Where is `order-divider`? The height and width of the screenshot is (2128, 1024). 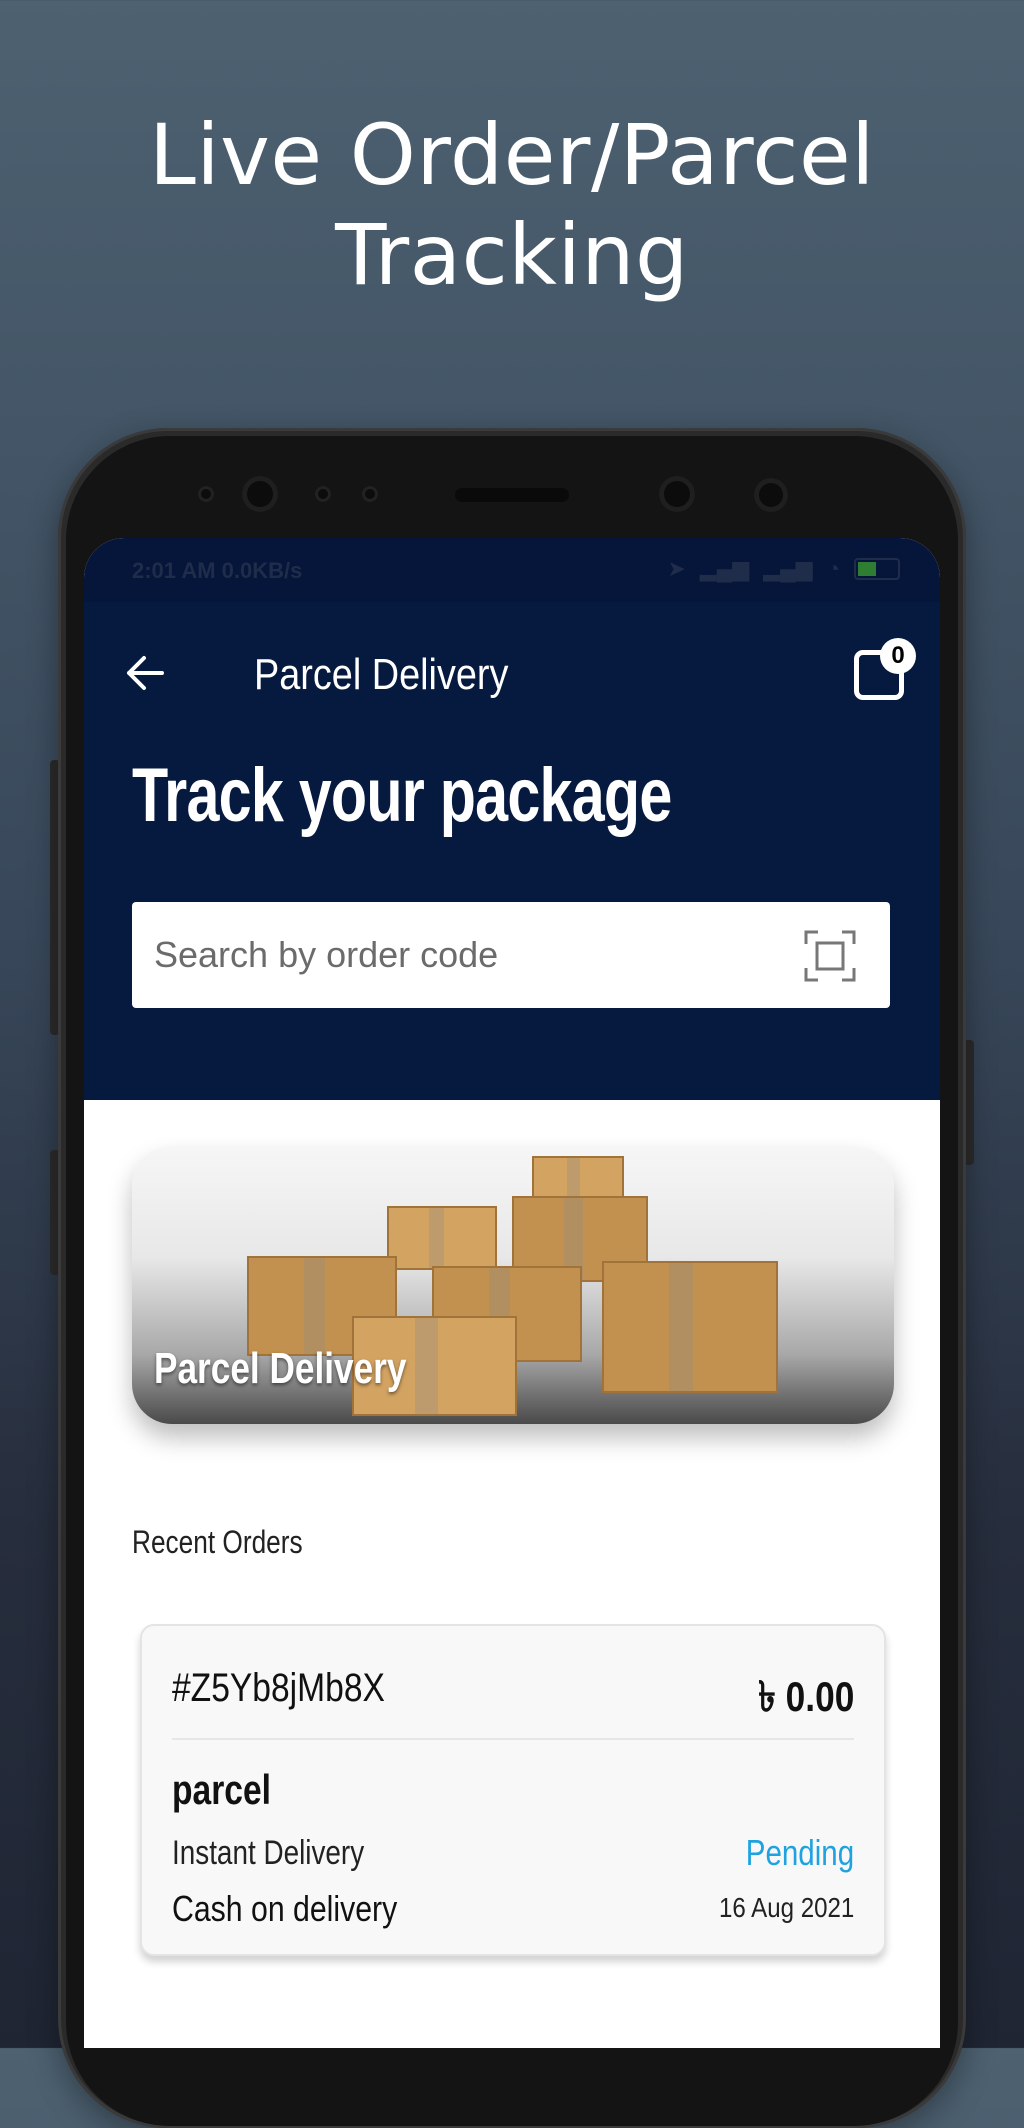
order-divider is located at coordinates (513, 1739).